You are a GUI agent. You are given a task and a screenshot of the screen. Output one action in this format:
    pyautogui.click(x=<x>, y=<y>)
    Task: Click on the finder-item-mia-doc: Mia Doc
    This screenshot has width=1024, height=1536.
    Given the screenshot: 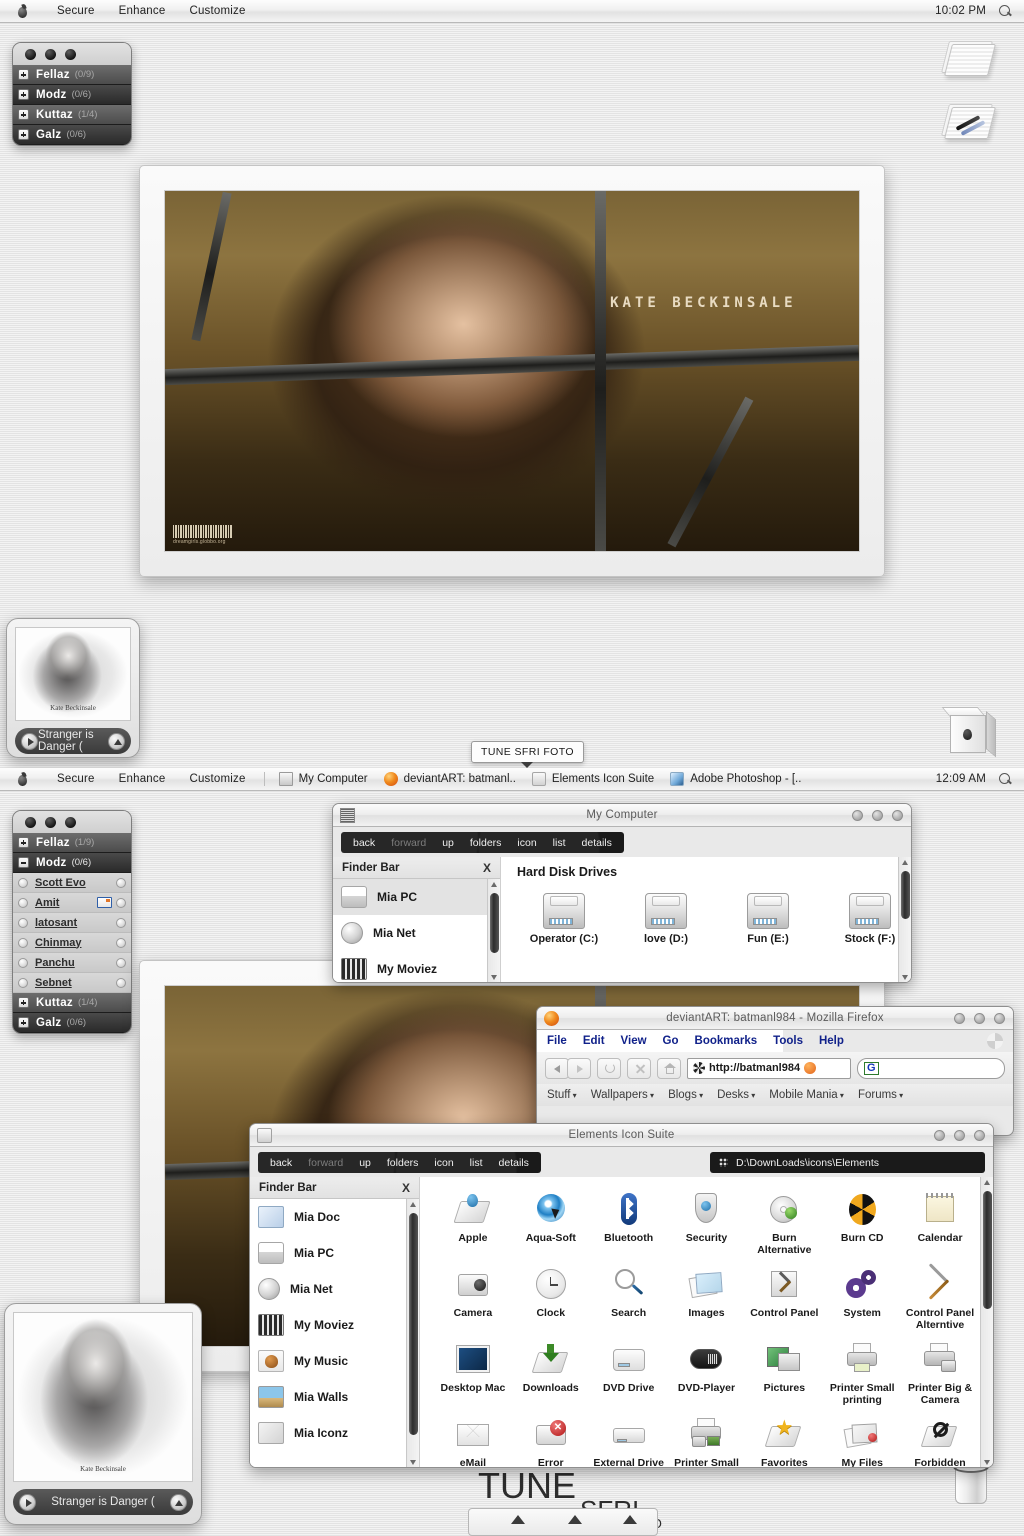 What is the action you would take?
    pyautogui.click(x=334, y=1217)
    